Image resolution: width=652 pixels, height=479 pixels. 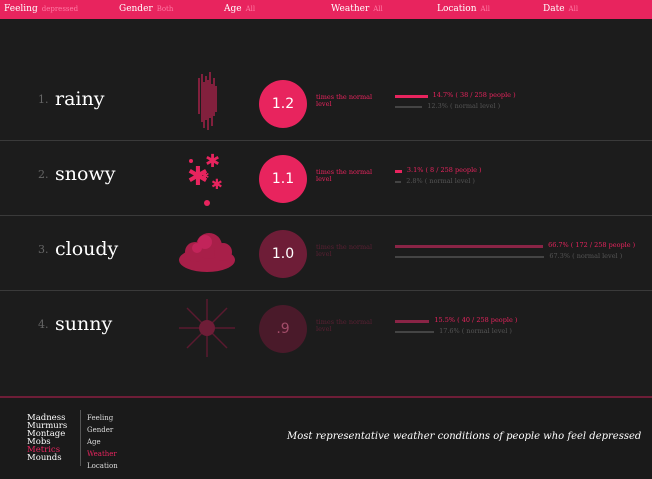 I want to click on filter-location: Location All, so click(x=463, y=9).